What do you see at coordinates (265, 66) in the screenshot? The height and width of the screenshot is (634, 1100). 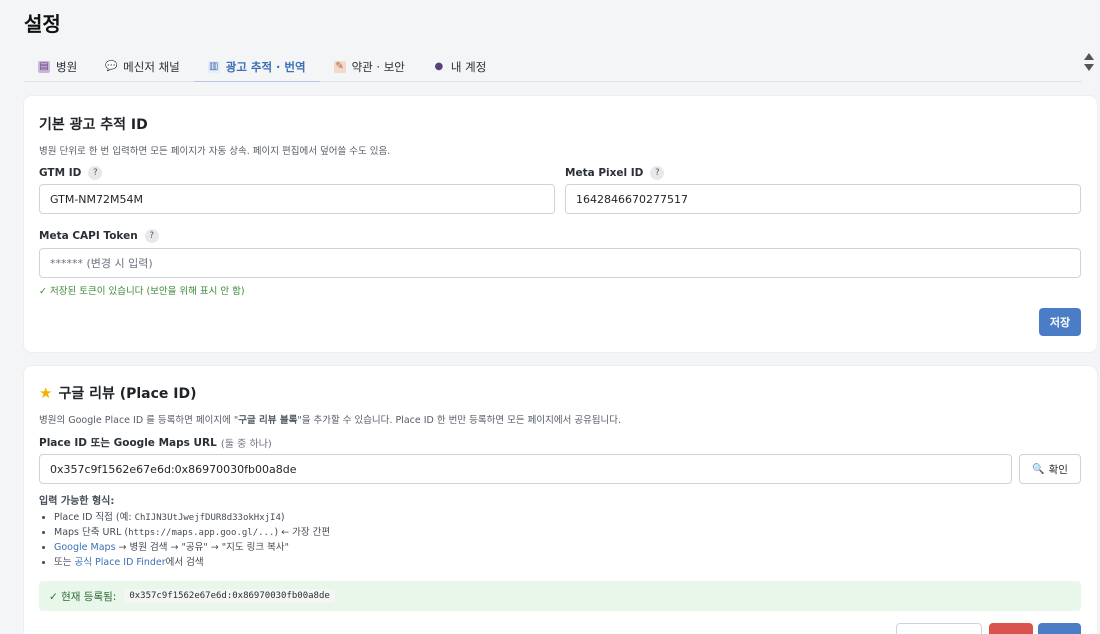 I see `tab-label: 광고 추적 · 번역` at bounding box center [265, 66].